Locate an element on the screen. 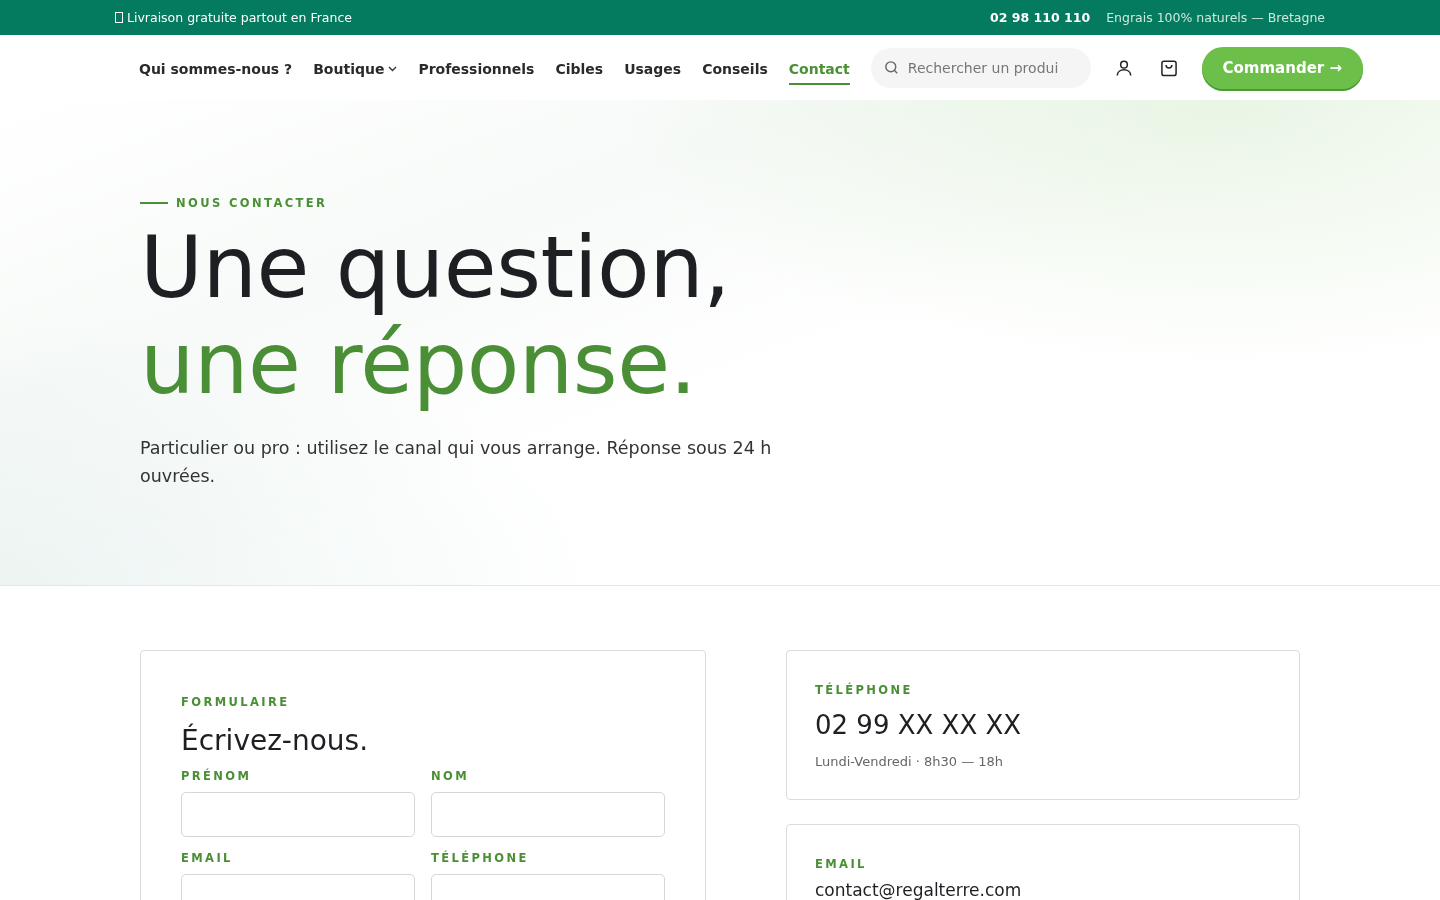  shipping-text: Livraison gratuite partout en France is located at coordinates (233, 17).